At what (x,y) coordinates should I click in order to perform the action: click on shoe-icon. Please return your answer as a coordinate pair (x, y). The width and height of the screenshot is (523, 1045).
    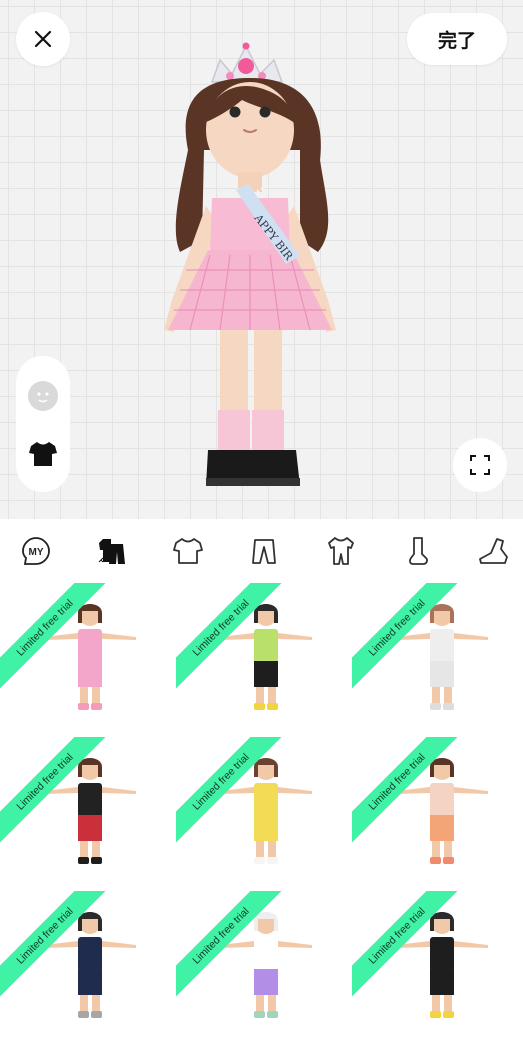
    Looking at the image, I should click on (493, 551).